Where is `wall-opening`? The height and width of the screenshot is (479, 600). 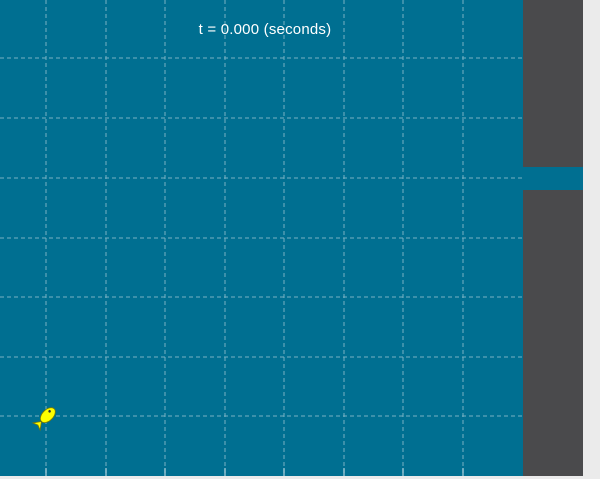
wall-opening is located at coordinates (553, 178).